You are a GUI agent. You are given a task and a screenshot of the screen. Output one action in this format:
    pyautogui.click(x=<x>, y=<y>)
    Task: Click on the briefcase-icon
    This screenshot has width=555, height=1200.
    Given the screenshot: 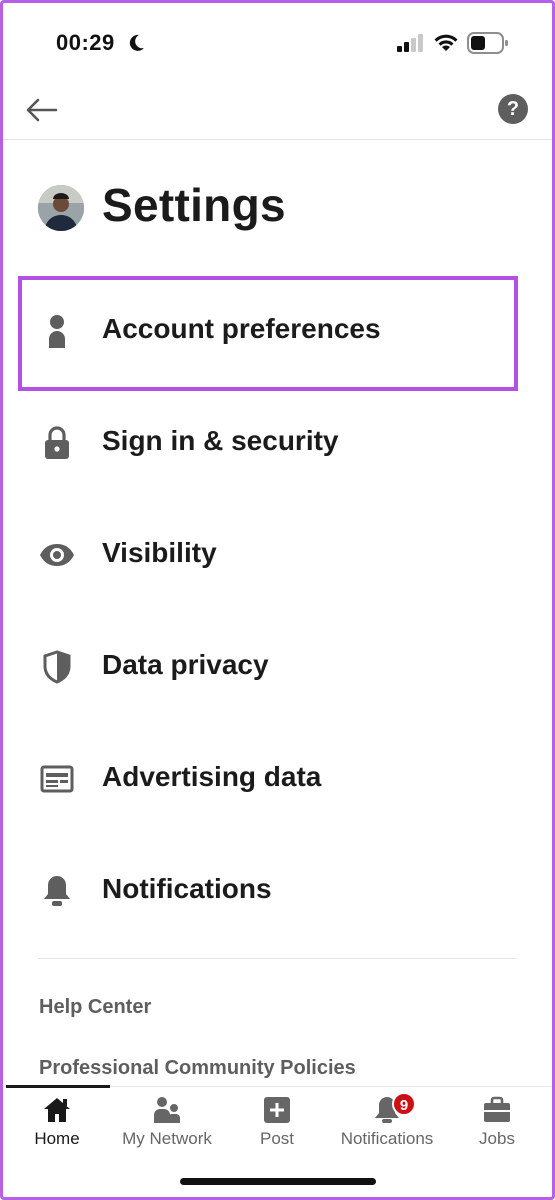 What is the action you would take?
    pyautogui.click(x=497, y=1109)
    